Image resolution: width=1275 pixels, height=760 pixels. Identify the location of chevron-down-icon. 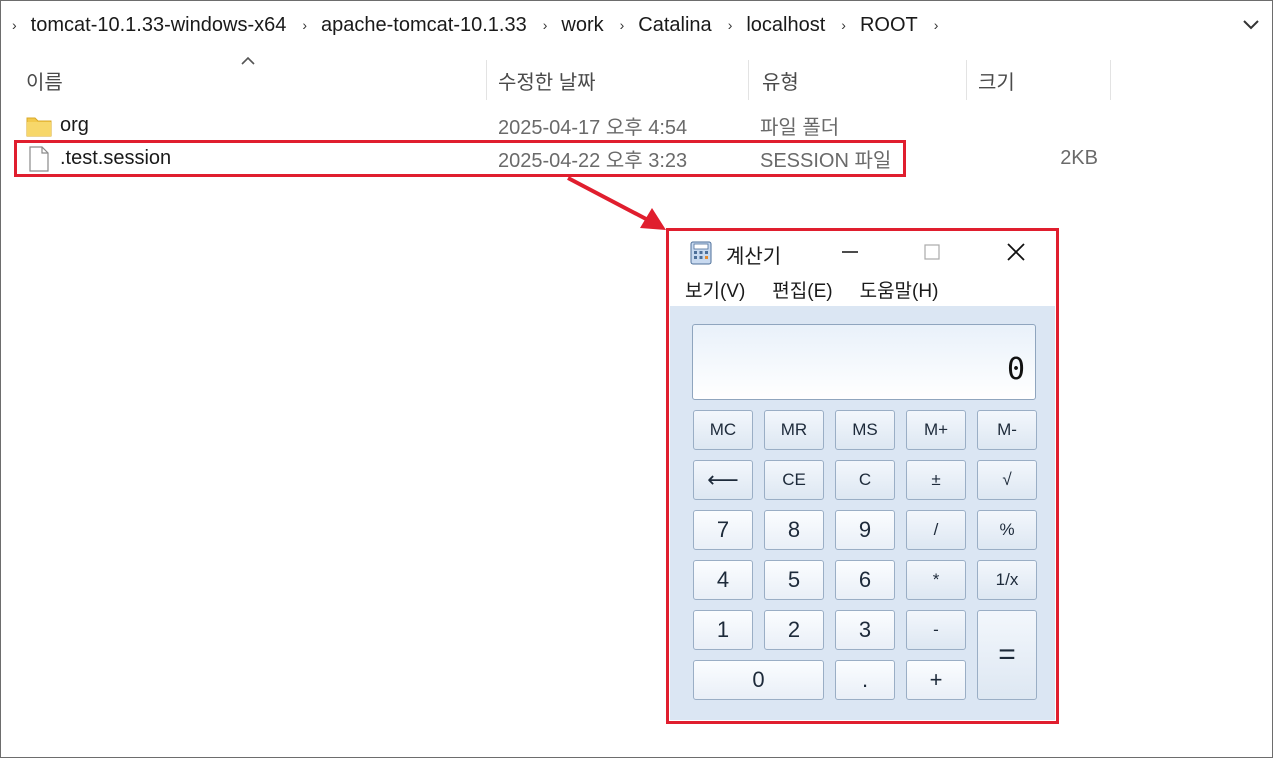
(1251, 24).